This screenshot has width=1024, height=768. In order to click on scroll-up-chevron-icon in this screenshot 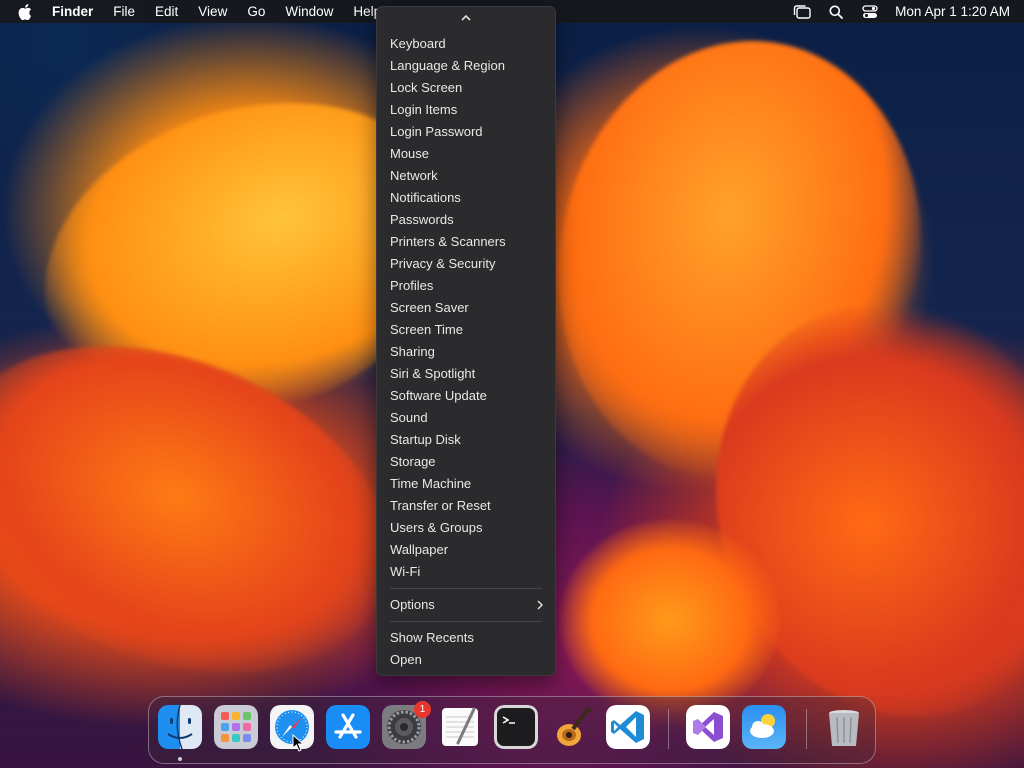, I will do `click(466, 18)`.